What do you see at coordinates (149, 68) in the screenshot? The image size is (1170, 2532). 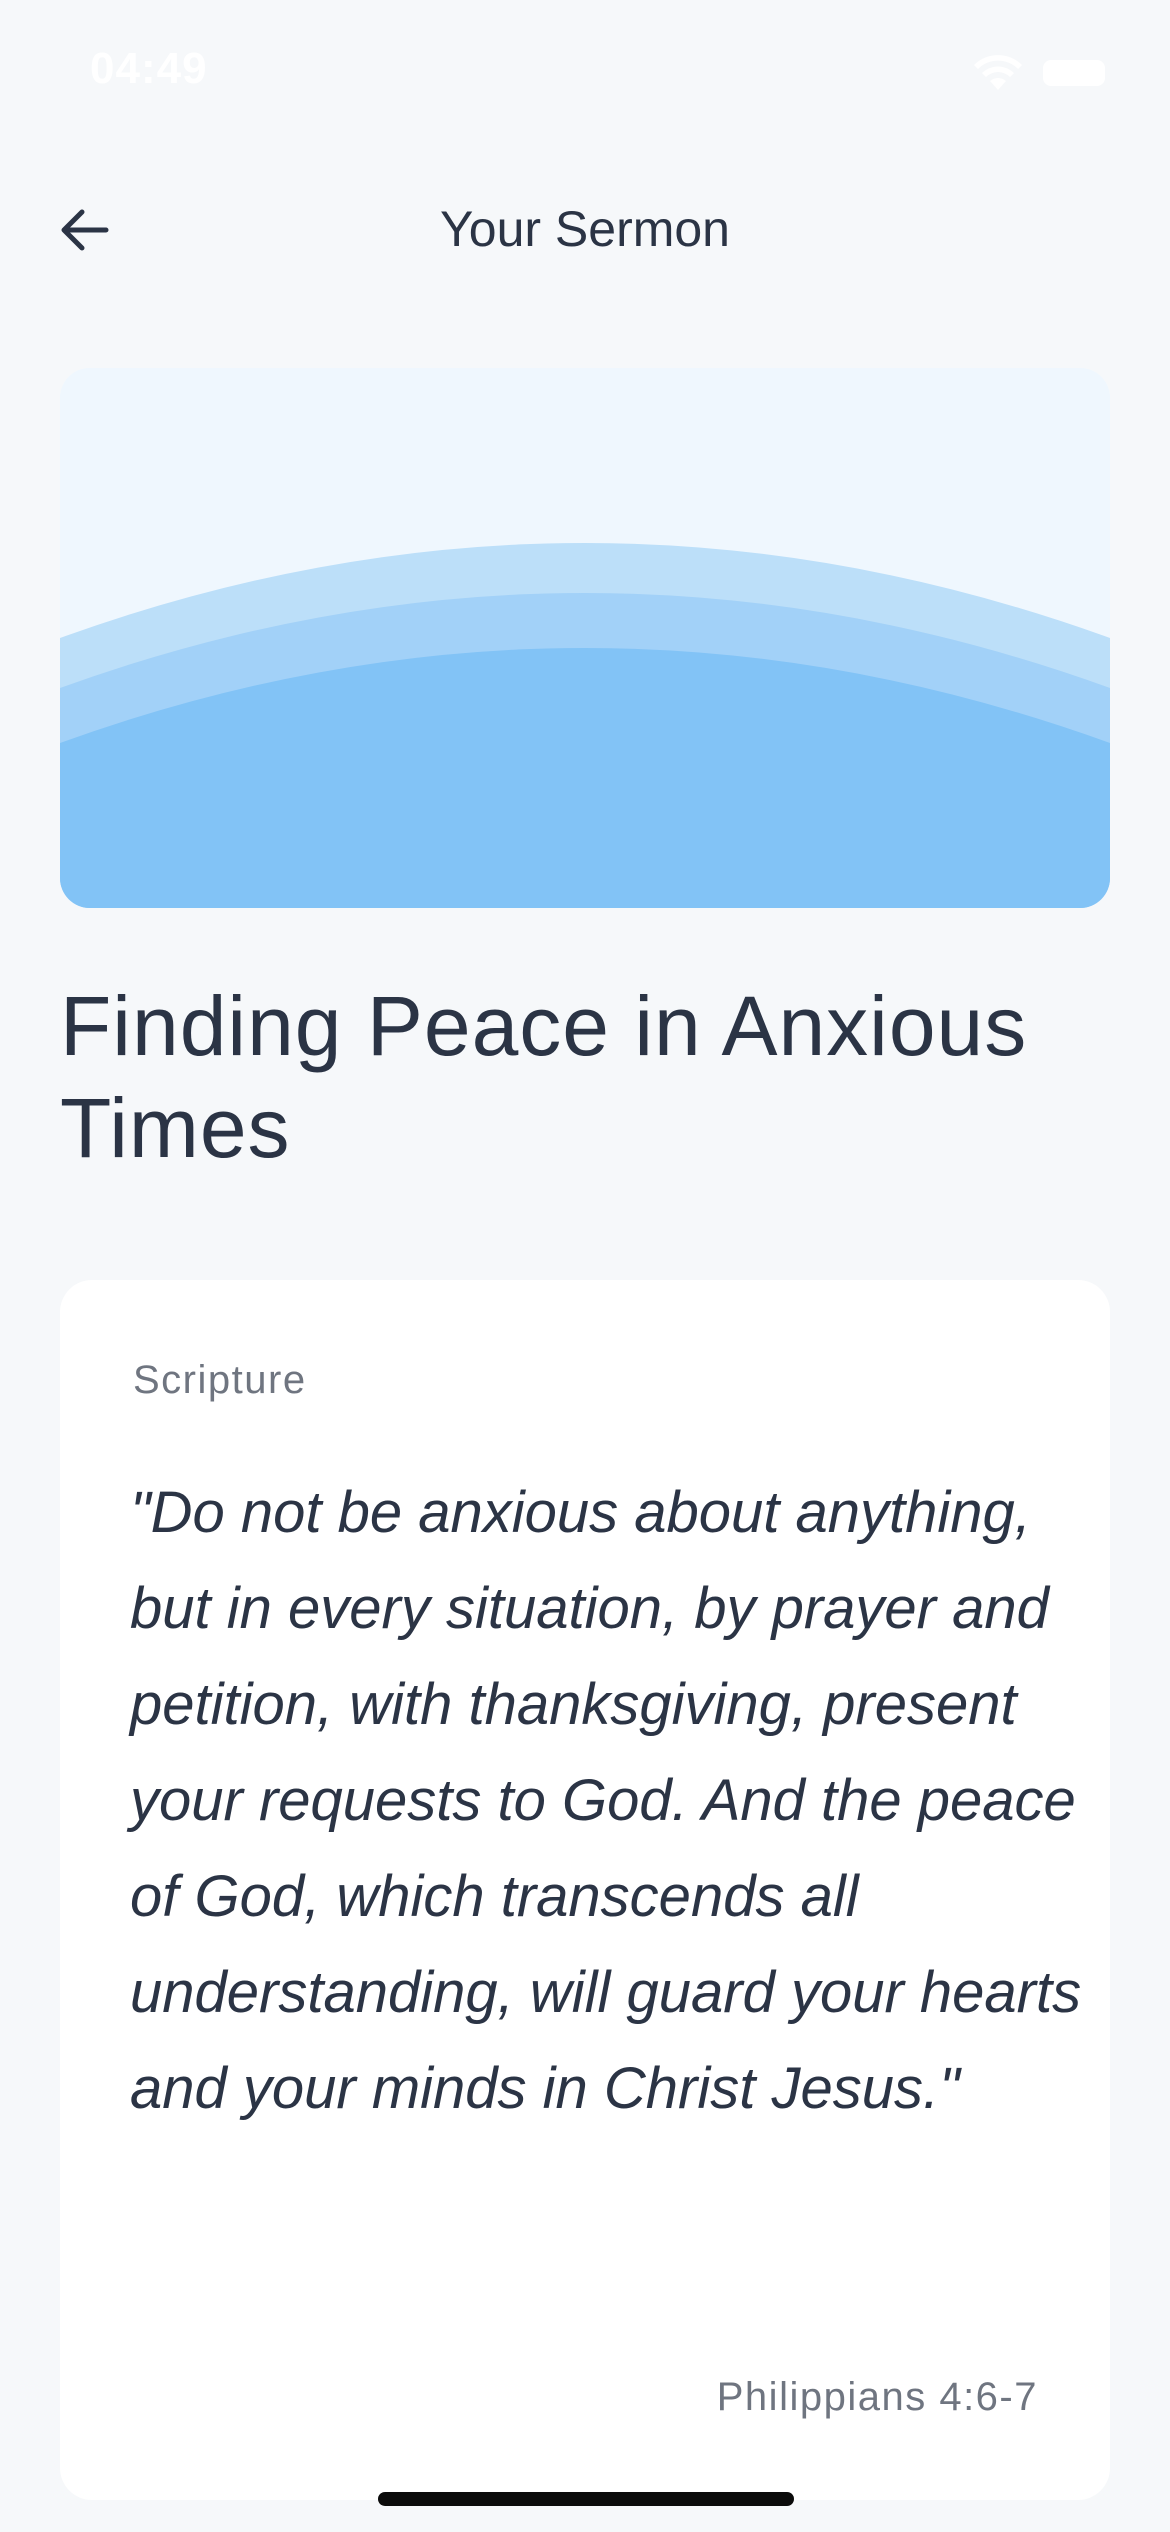 I see `status-time: 04:49` at bounding box center [149, 68].